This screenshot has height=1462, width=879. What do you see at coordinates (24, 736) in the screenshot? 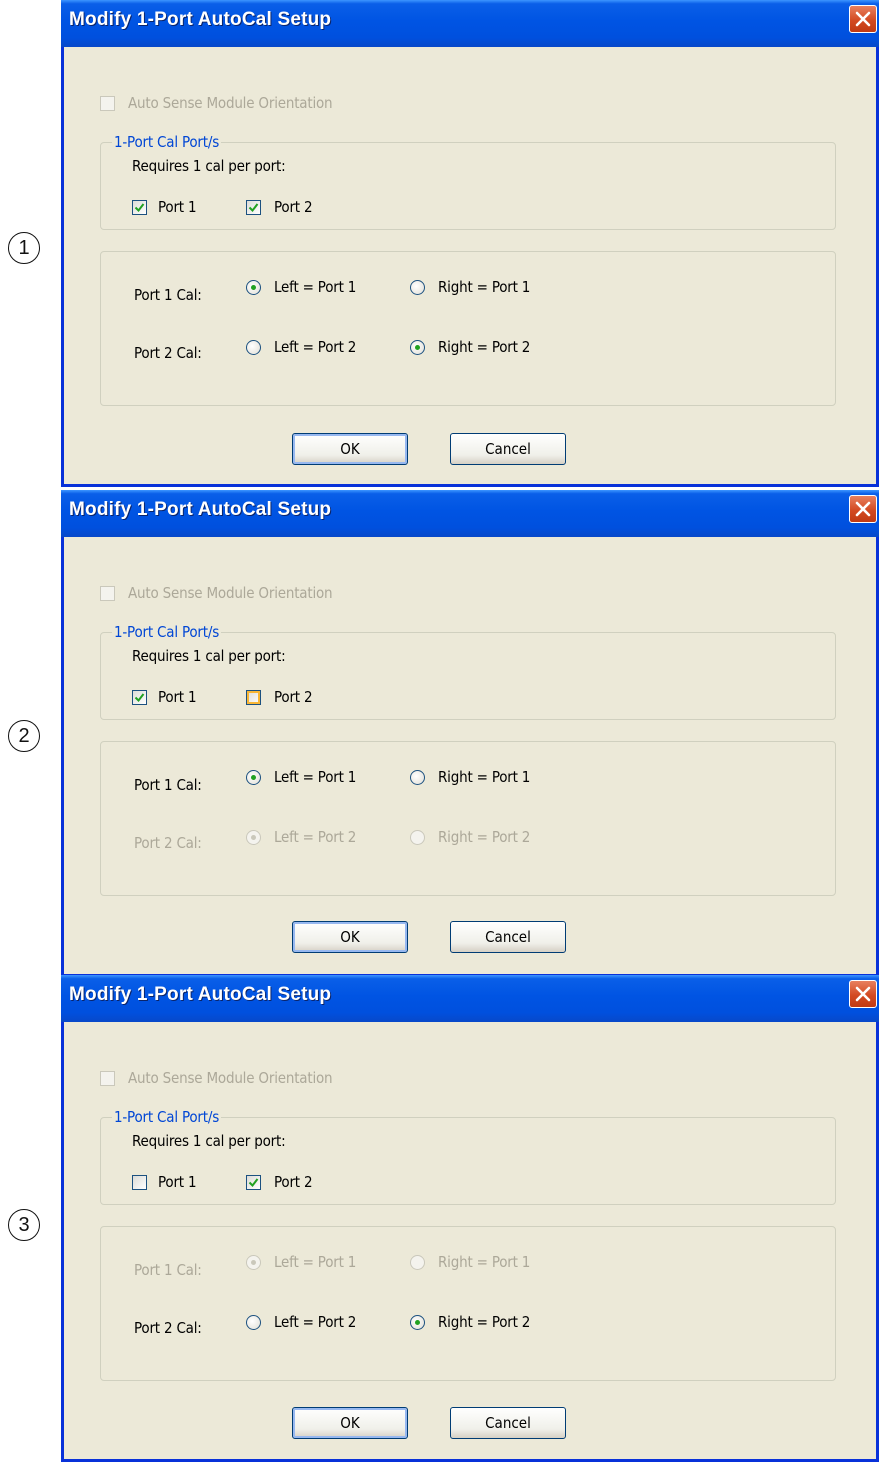
I see `step-marker-2: 2` at bounding box center [24, 736].